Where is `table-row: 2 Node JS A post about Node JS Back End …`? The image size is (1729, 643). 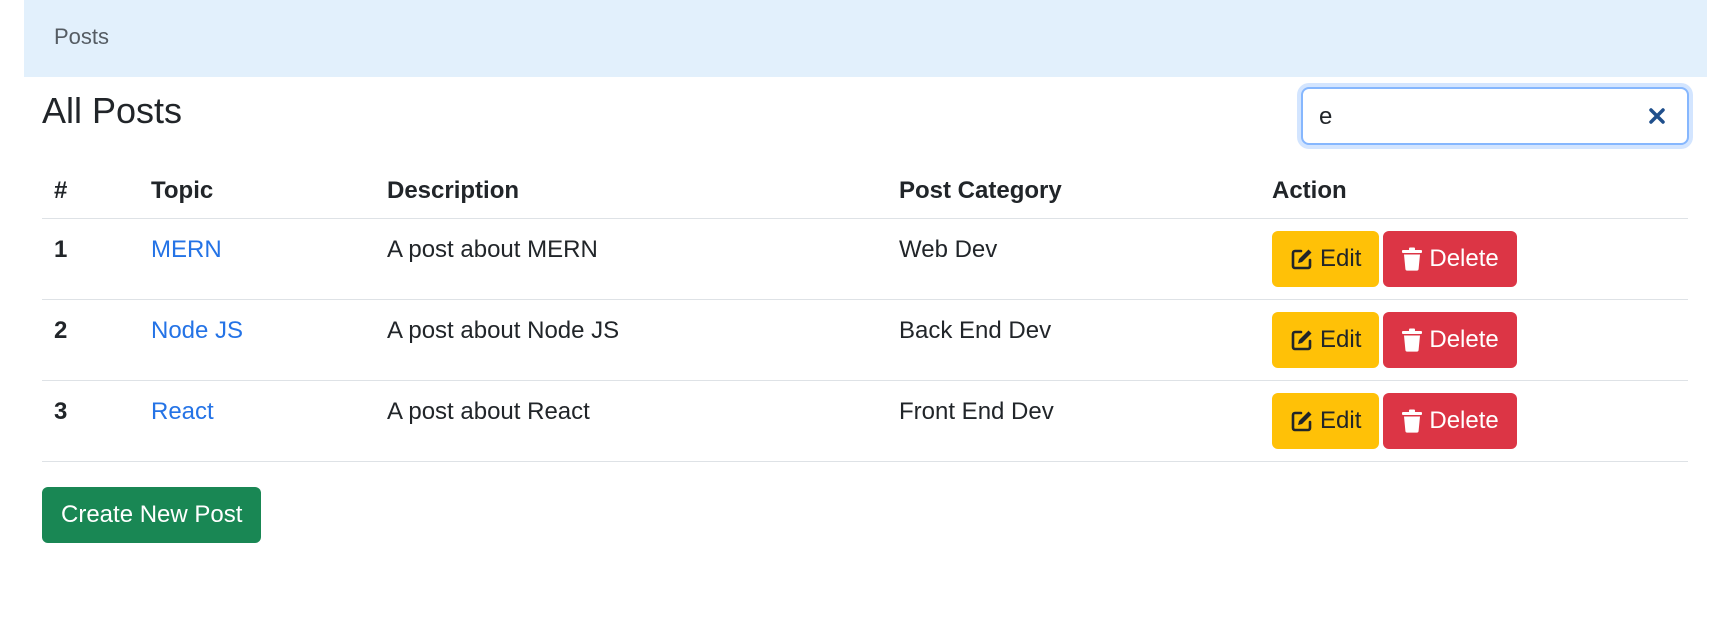
table-row: 2 Node JS A post about Node JS Back End … is located at coordinates (865, 340).